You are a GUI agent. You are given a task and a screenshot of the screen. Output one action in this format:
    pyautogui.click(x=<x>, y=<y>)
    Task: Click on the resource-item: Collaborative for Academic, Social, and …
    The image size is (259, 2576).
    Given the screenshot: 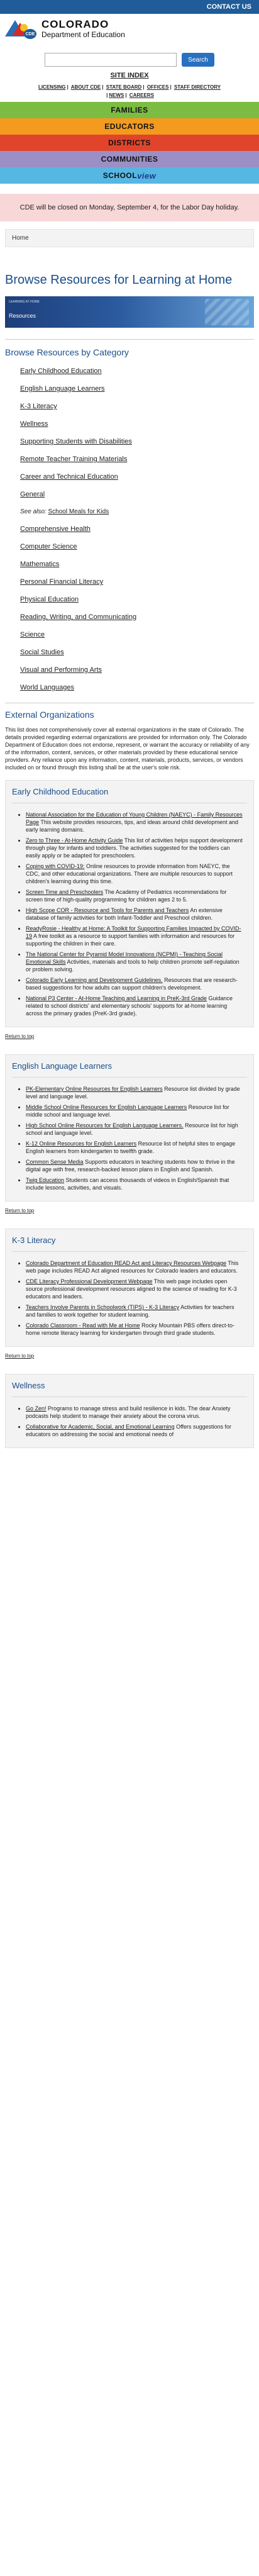 What is the action you would take?
    pyautogui.click(x=134, y=1430)
    